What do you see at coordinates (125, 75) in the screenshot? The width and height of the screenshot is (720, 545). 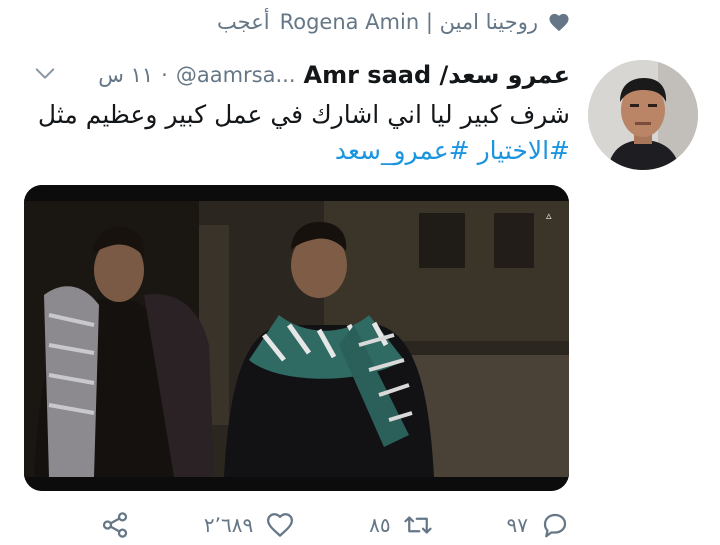 I see `tweet-timestamp: ١١ س` at bounding box center [125, 75].